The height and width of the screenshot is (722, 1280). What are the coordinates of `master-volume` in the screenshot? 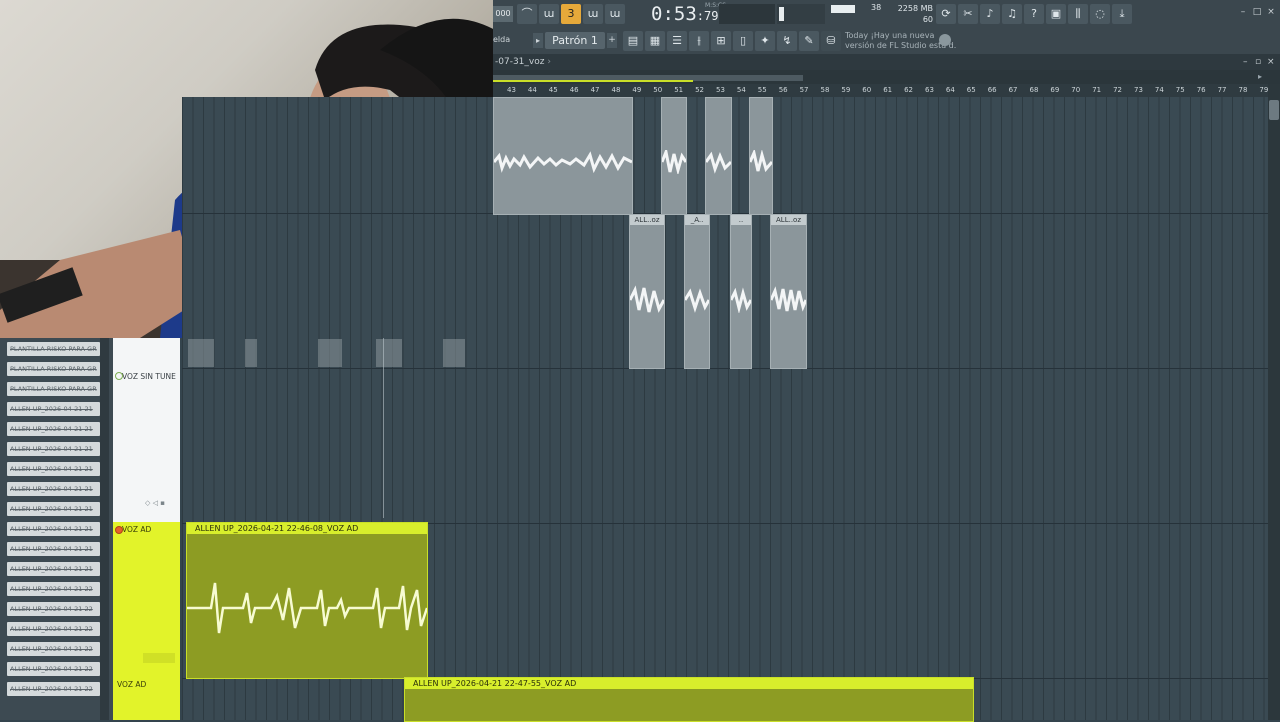 It's located at (801, 14).